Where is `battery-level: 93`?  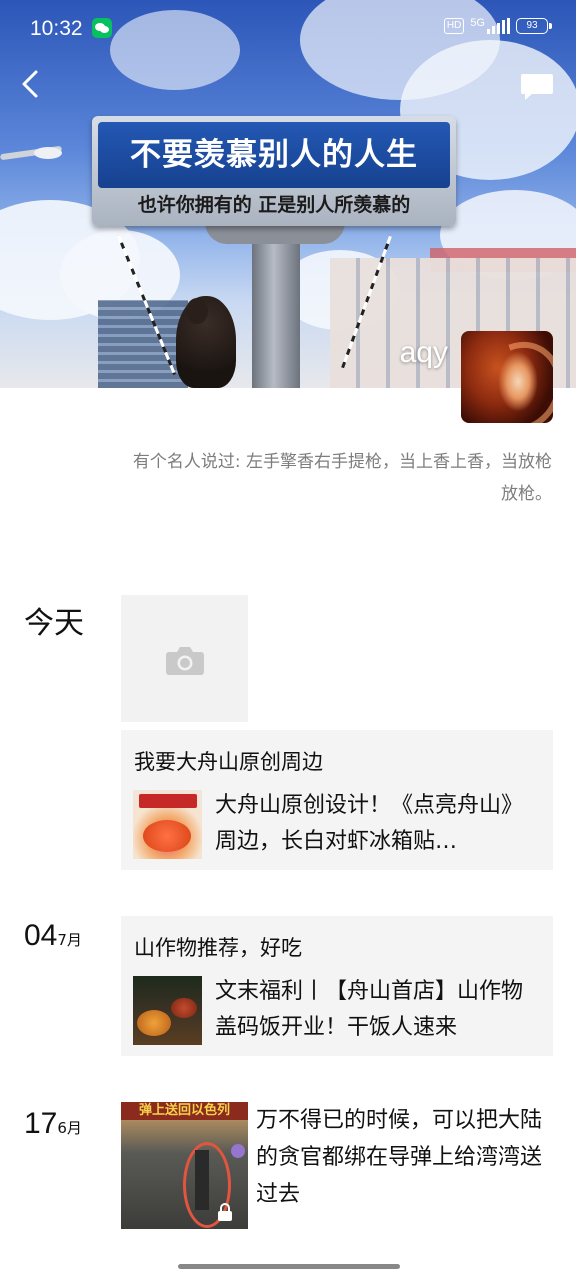
battery-level: 93 is located at coordinates (532, 25).